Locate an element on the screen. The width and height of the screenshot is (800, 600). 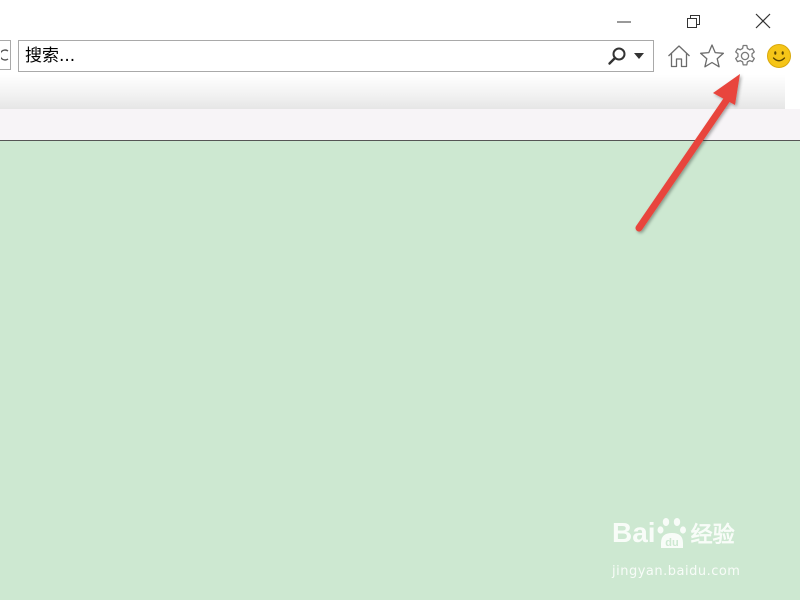
favorites-bar is located at coordinates (400, 125).